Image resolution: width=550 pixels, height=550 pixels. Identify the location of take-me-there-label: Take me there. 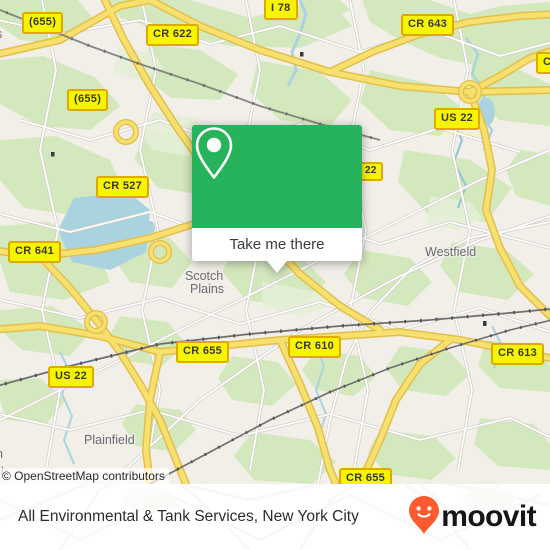
(277, 244).